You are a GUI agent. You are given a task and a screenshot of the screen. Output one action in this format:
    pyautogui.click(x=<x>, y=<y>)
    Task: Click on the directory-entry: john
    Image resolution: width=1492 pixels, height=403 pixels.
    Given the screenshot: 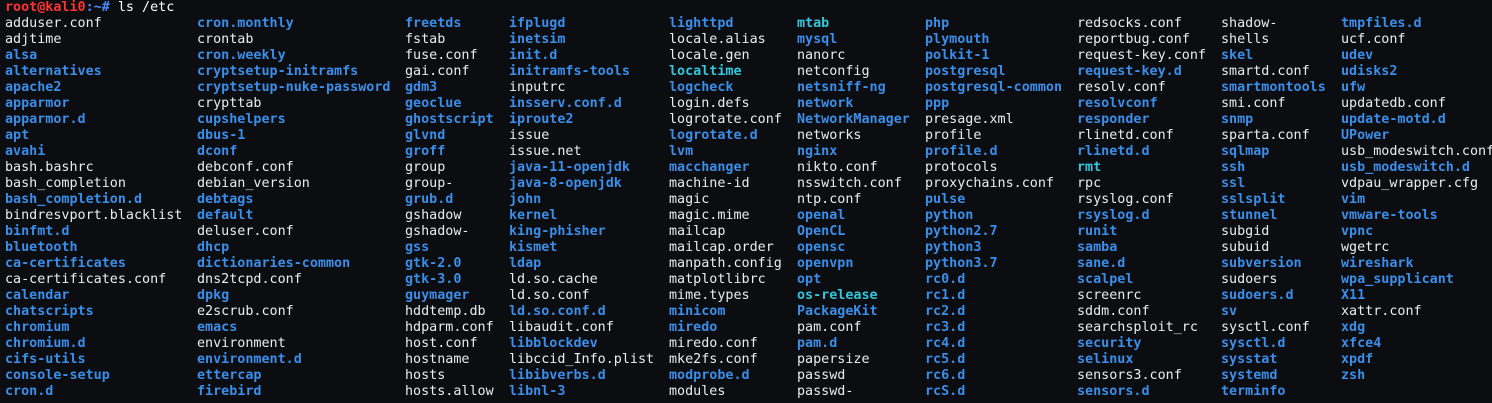 What is the action you would take?
    pyautogui.click(x=525, y=199)
    